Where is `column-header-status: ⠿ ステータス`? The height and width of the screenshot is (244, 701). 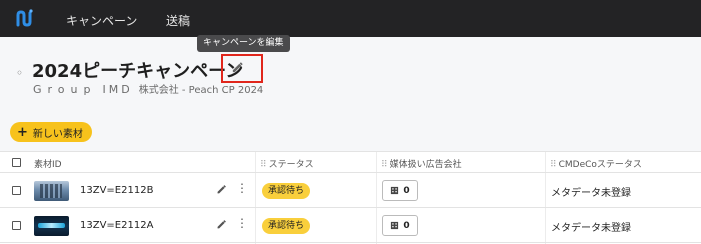
column-header-status: ⠿ ステータス is located at coordinates (287, 163).